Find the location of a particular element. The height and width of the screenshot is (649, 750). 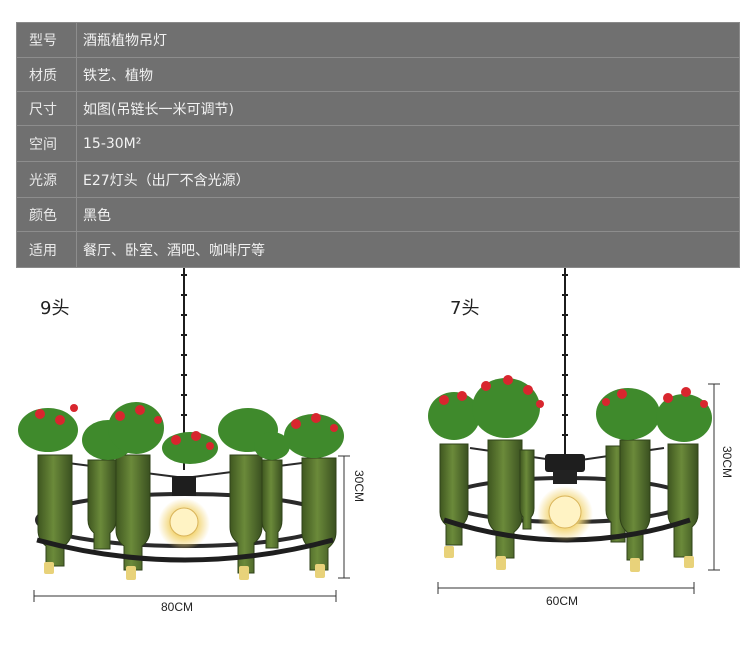

width-dimension-label: 60CM is located at coordinates (562, 601).